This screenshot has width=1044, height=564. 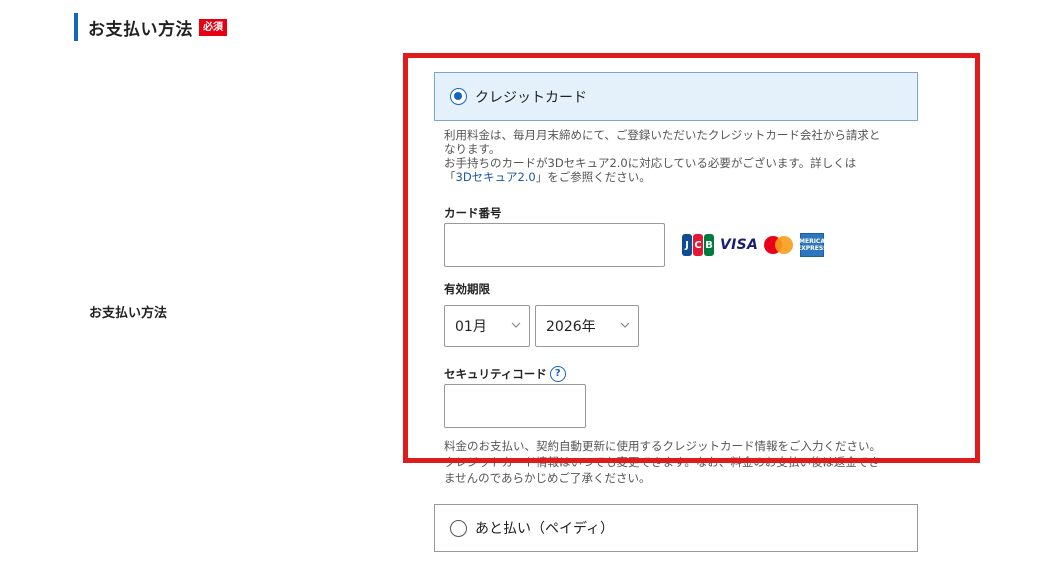 I want to click on notes-bracket-close: 」をご参照ください。, so click(x=593, y=177).